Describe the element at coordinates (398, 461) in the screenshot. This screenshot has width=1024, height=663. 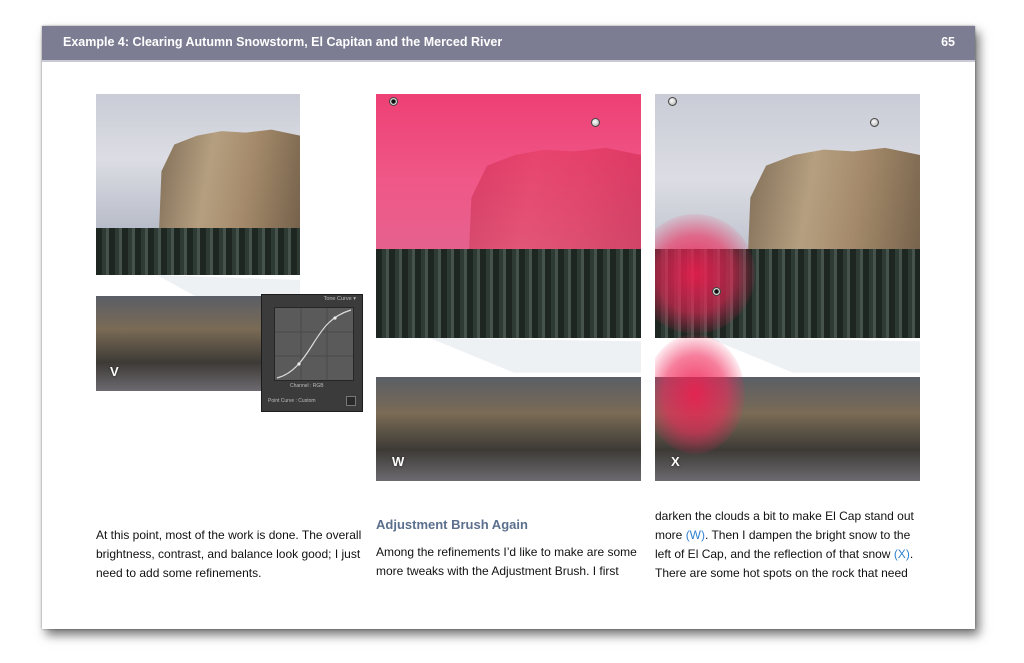
I see `figure-label-w: W` at that location.